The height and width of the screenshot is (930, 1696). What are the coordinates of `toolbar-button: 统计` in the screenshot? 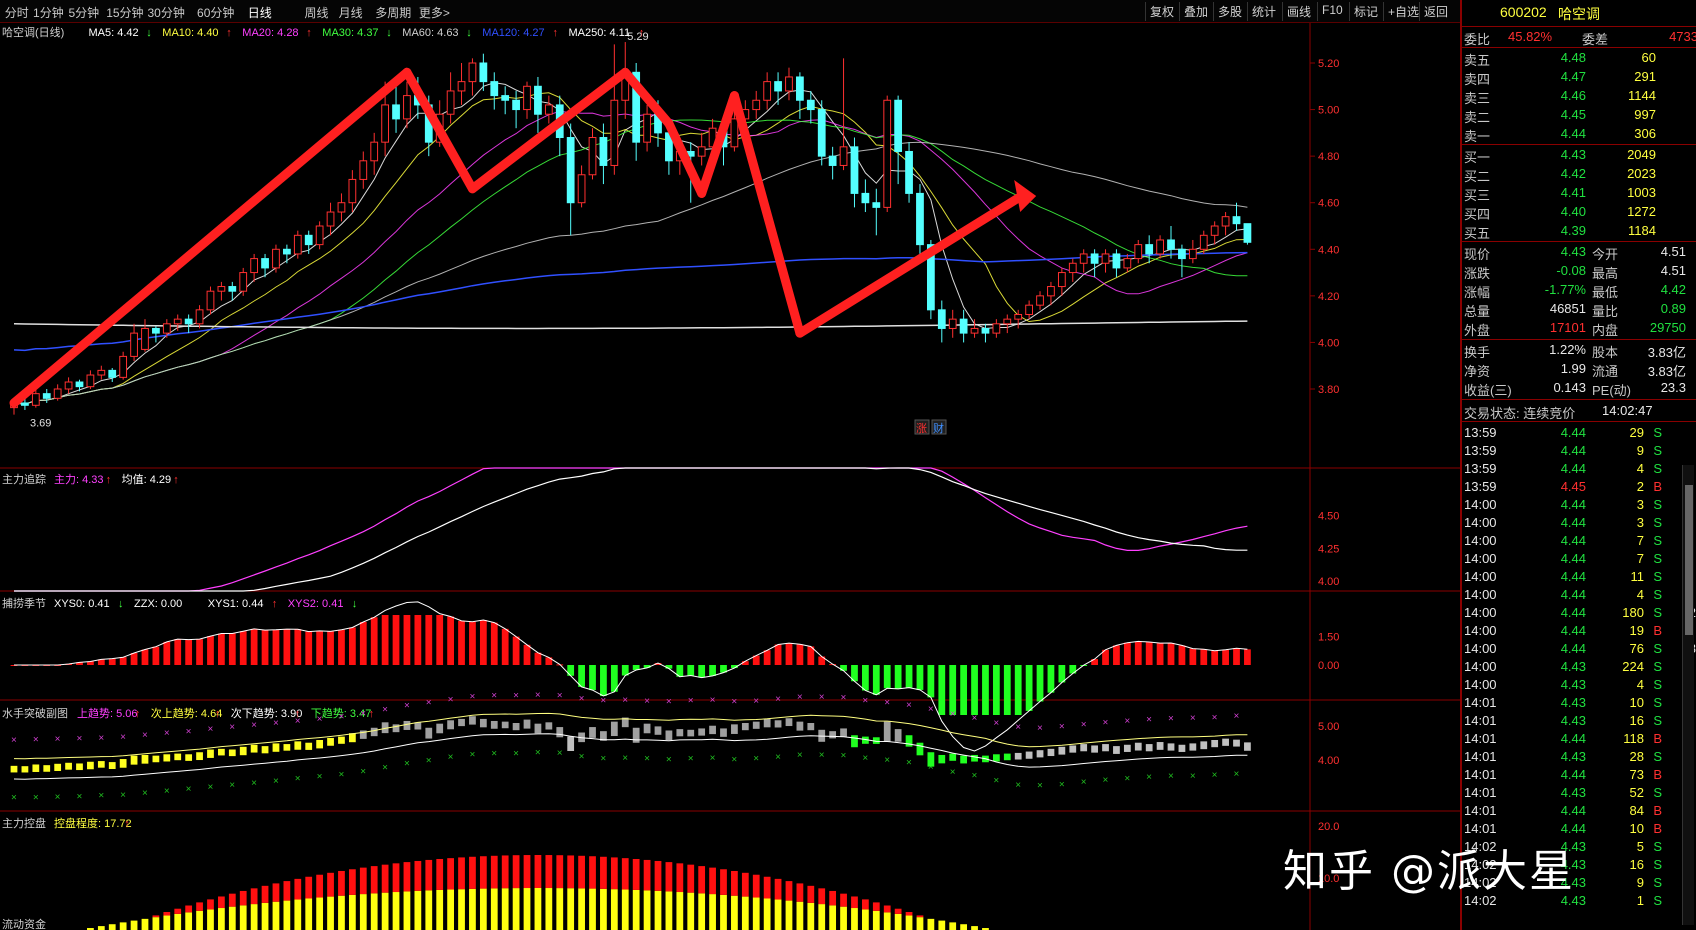 It's located at (1264, 11).